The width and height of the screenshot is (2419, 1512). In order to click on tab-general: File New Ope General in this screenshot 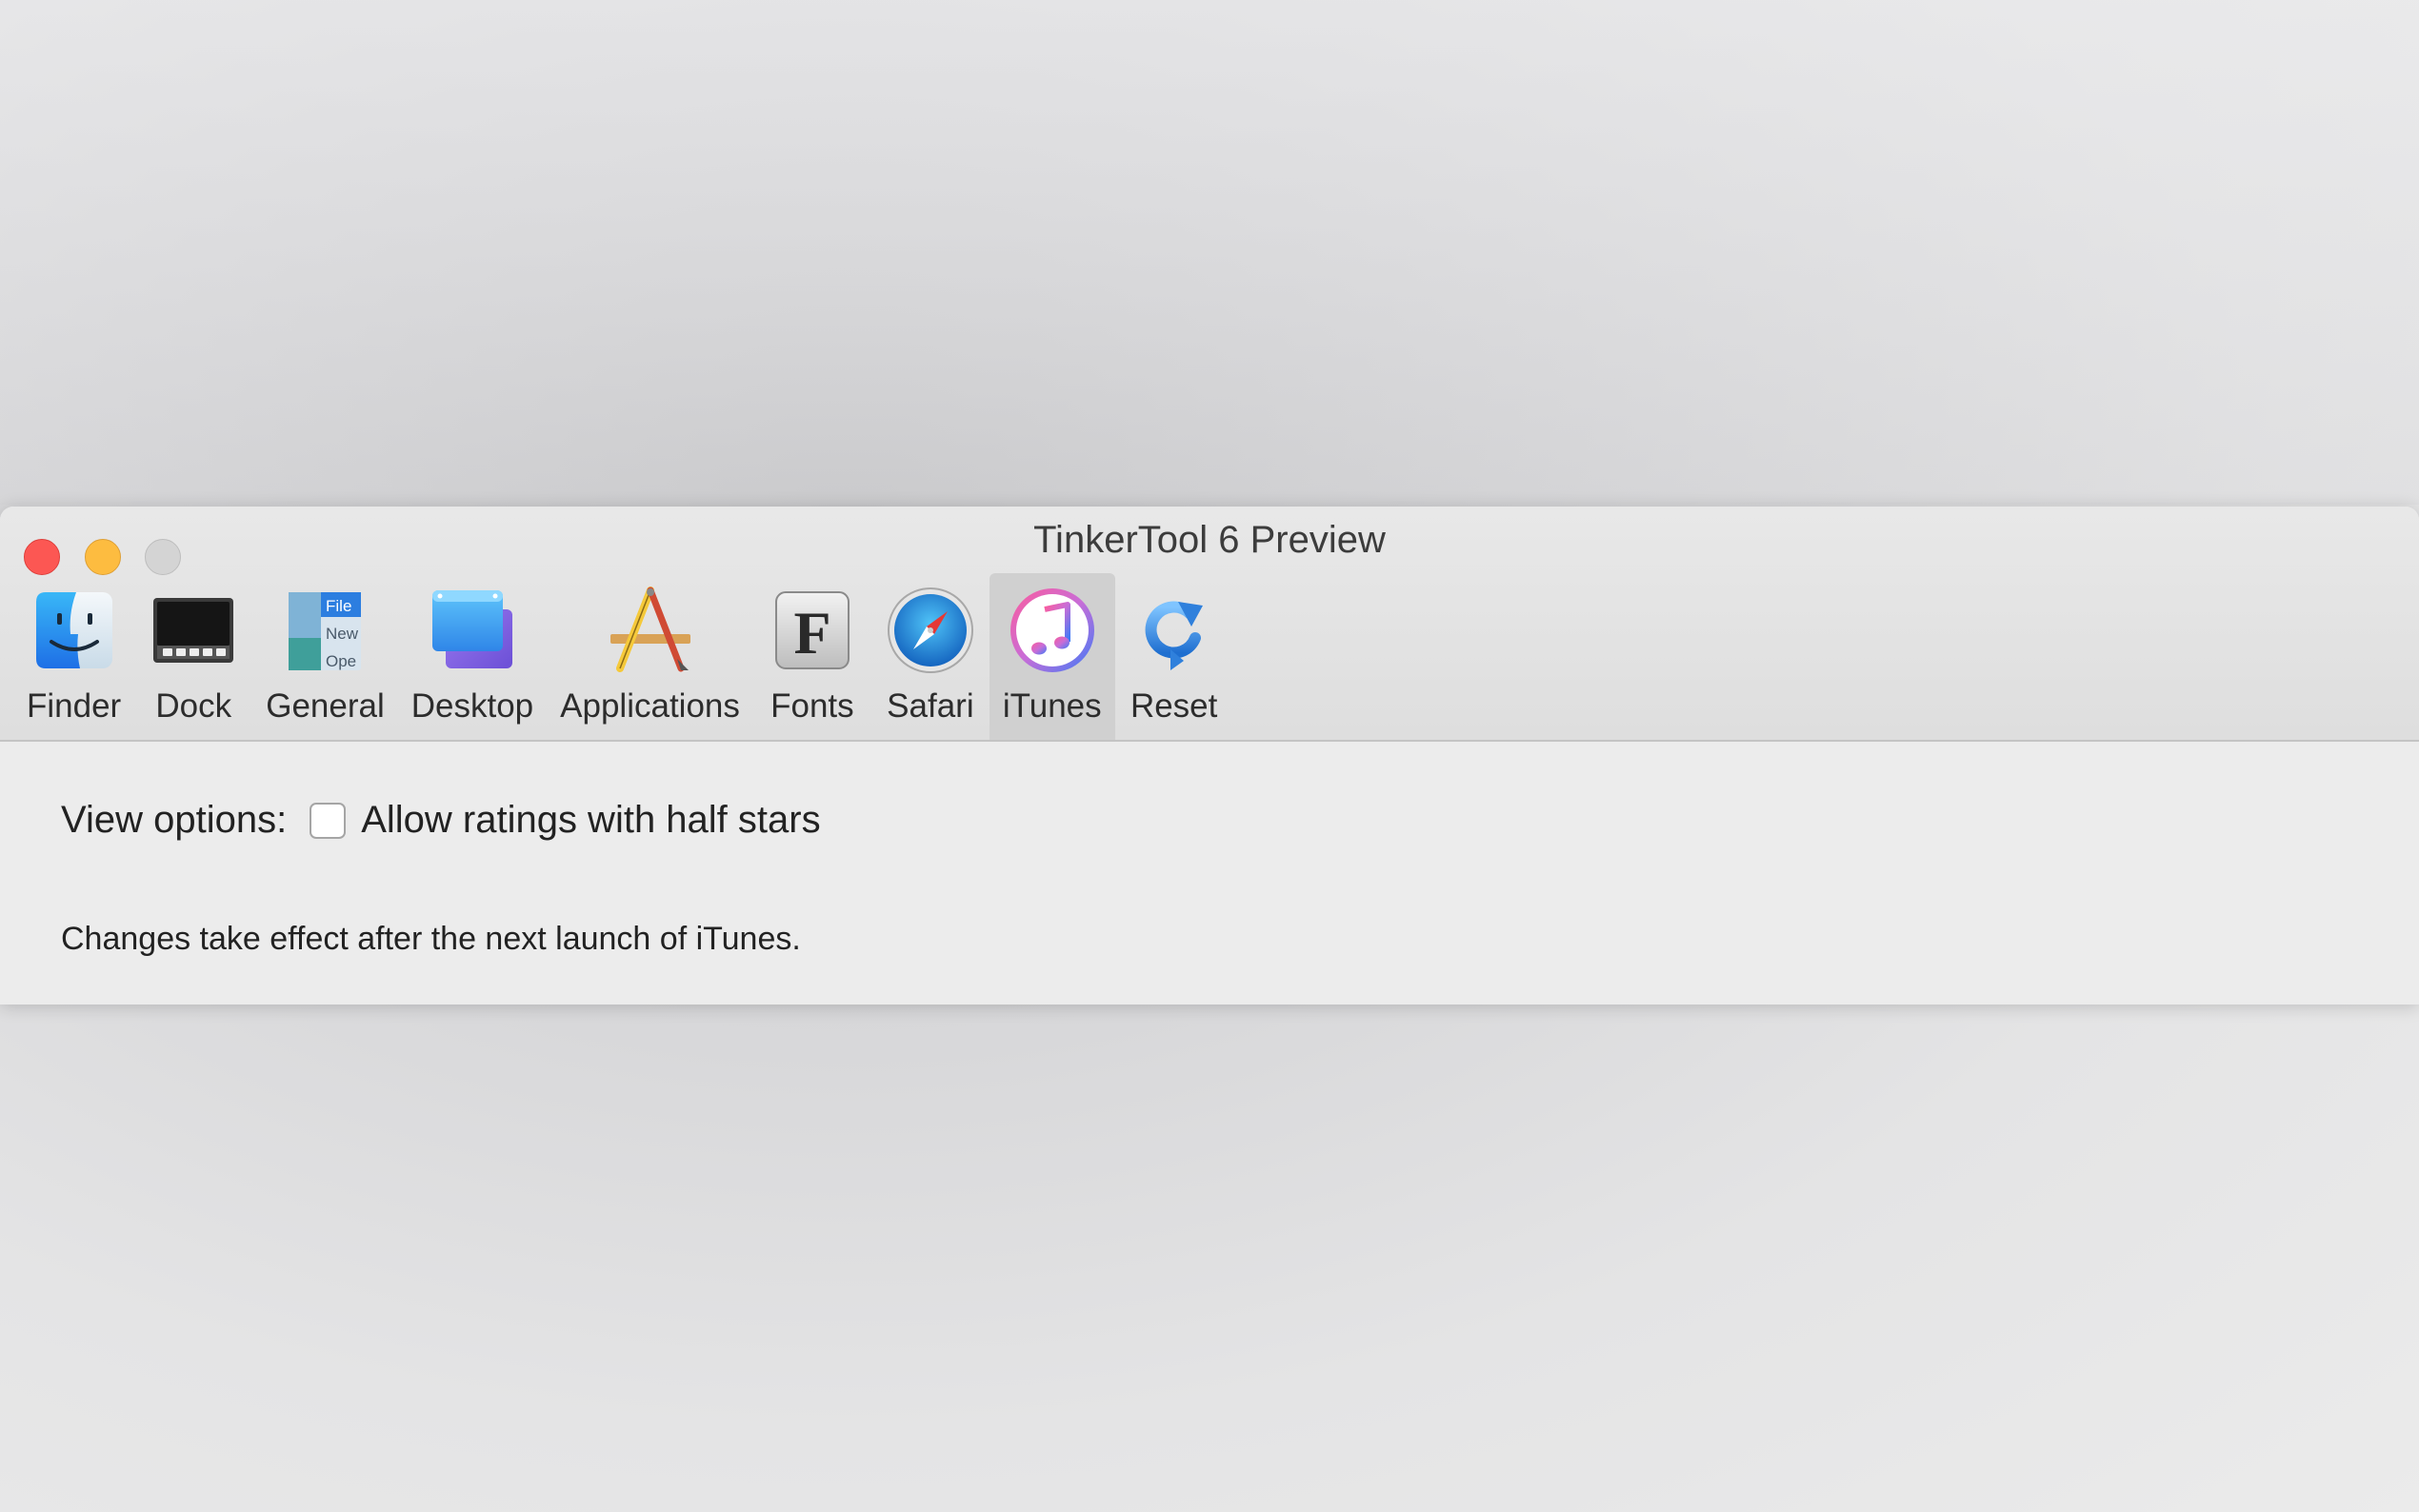, I will do `click(325, 656)`.